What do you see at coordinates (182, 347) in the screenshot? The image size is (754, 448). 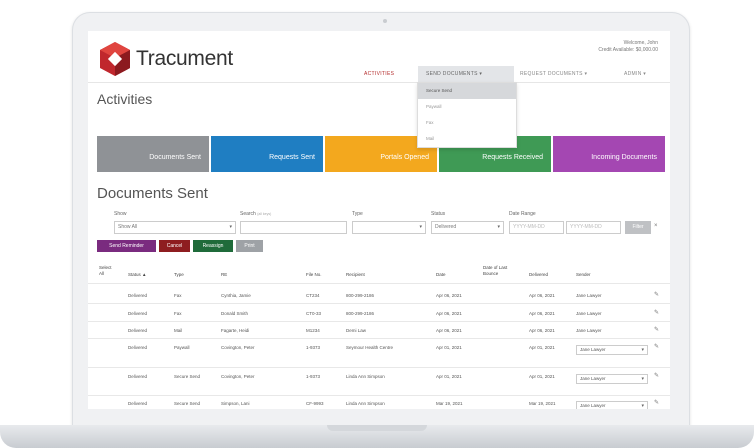 I see `cell-type: Paywall` at bounding box center [182, 347].